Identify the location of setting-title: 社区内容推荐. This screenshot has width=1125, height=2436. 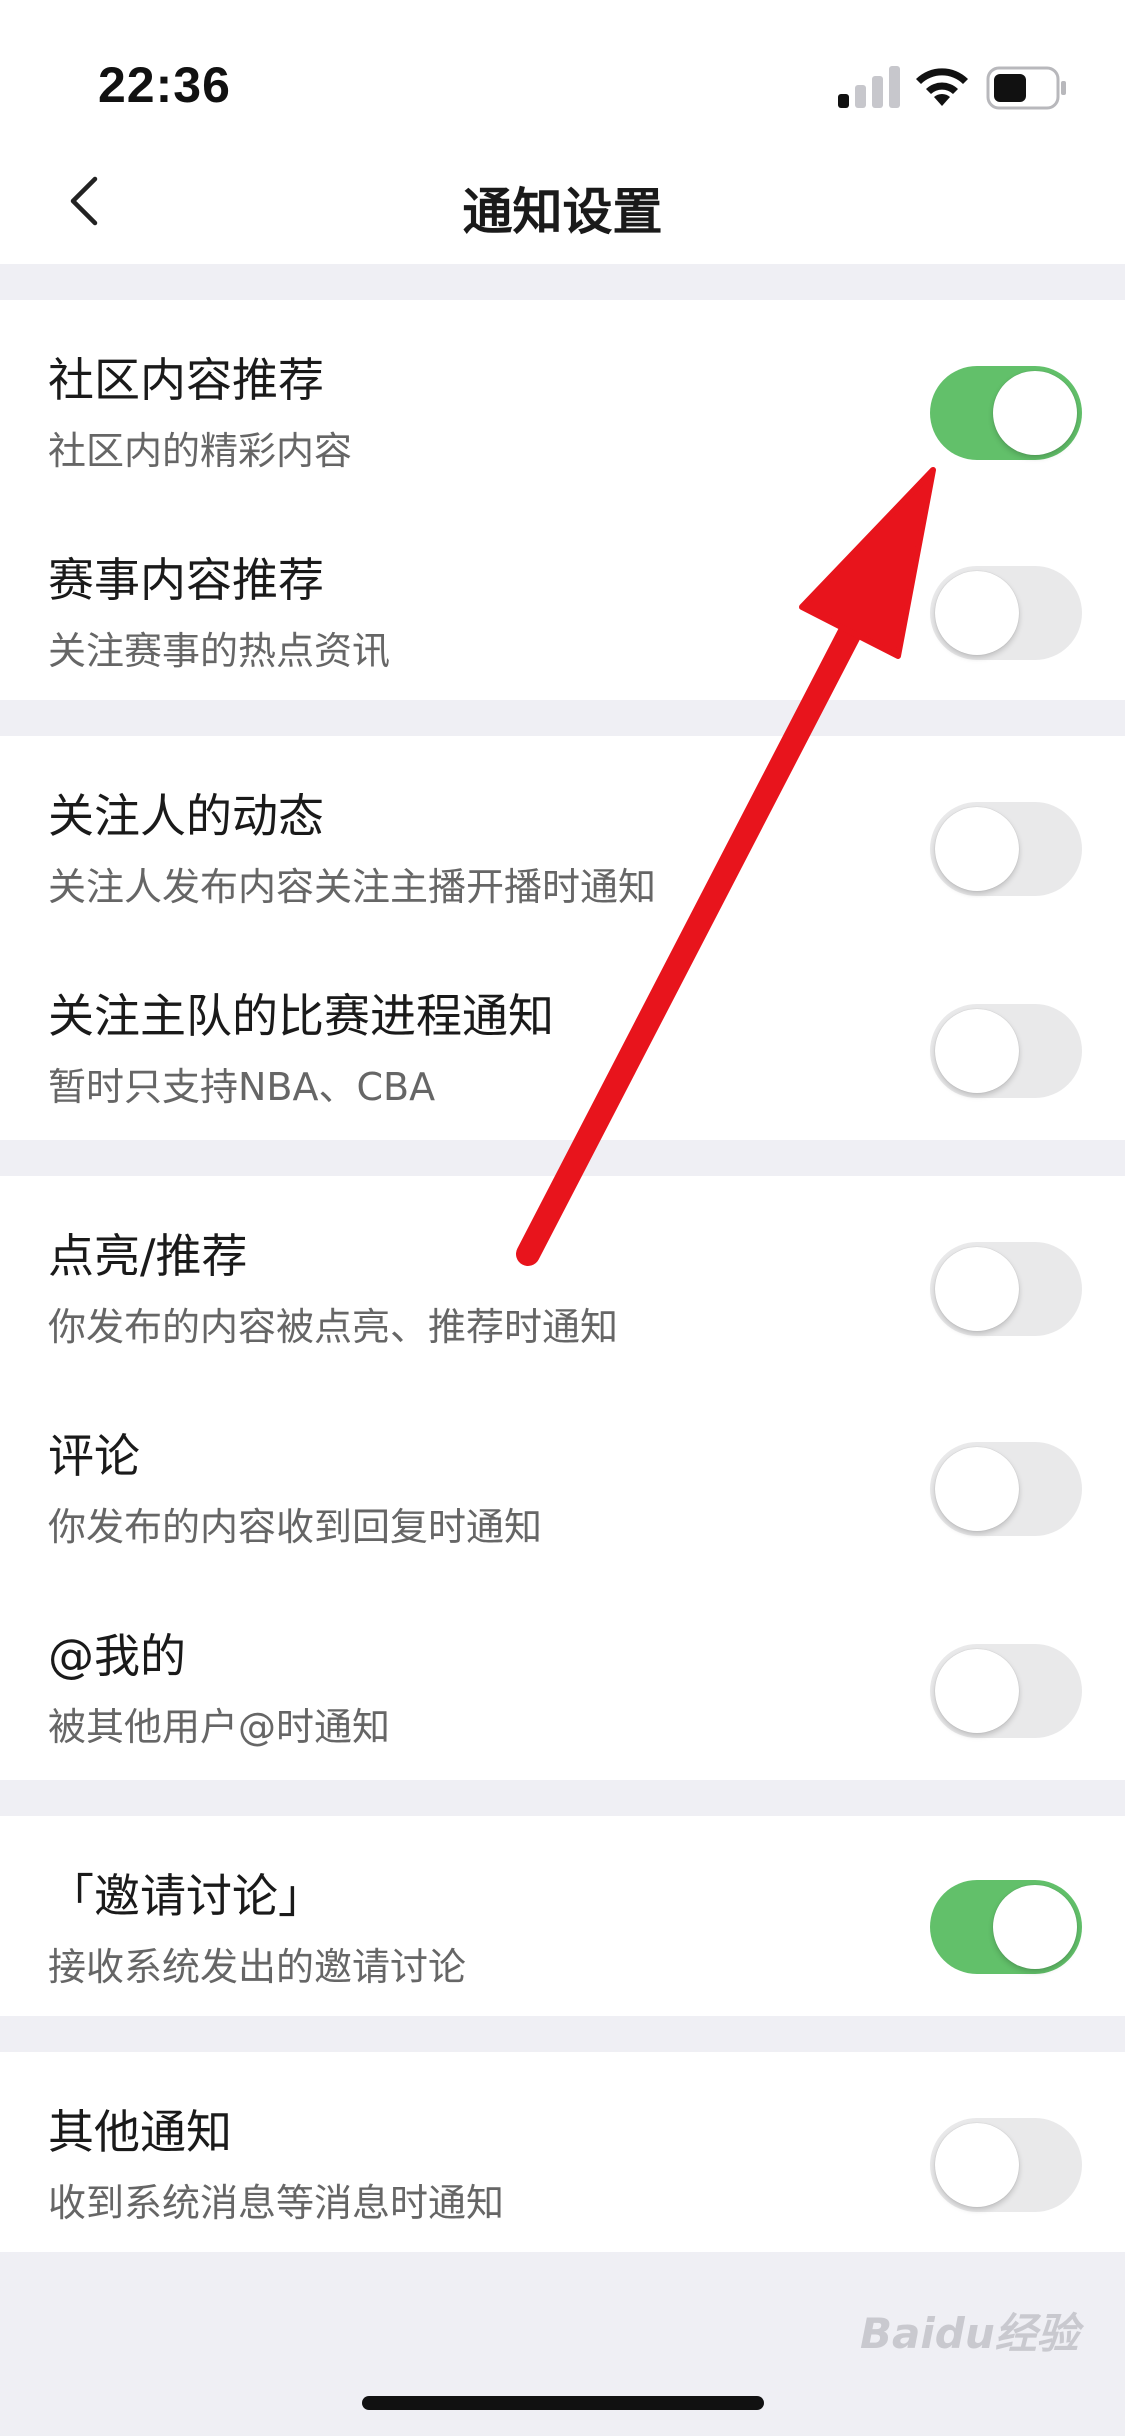
(186, 380).